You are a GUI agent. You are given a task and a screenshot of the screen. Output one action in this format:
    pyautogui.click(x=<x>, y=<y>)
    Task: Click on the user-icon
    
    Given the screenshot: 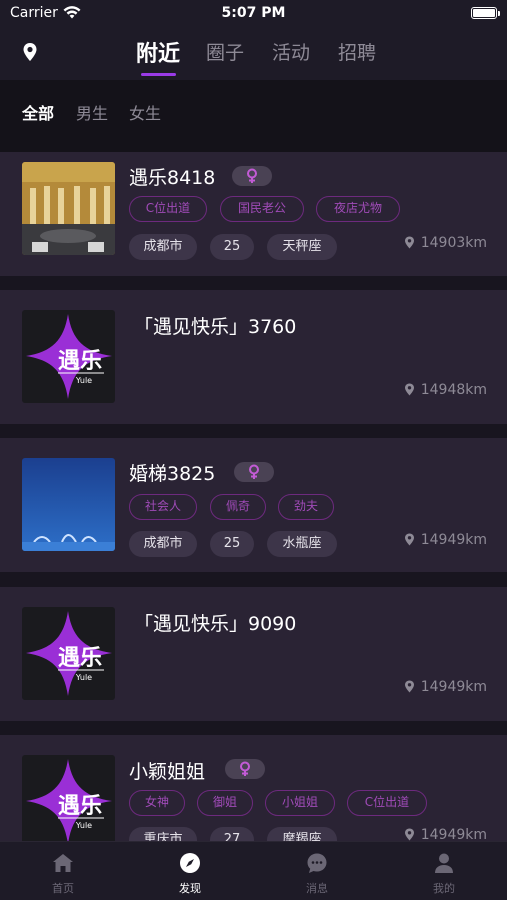 What is the action you would take?
    pyautogui.click(x=444, y=863)
    